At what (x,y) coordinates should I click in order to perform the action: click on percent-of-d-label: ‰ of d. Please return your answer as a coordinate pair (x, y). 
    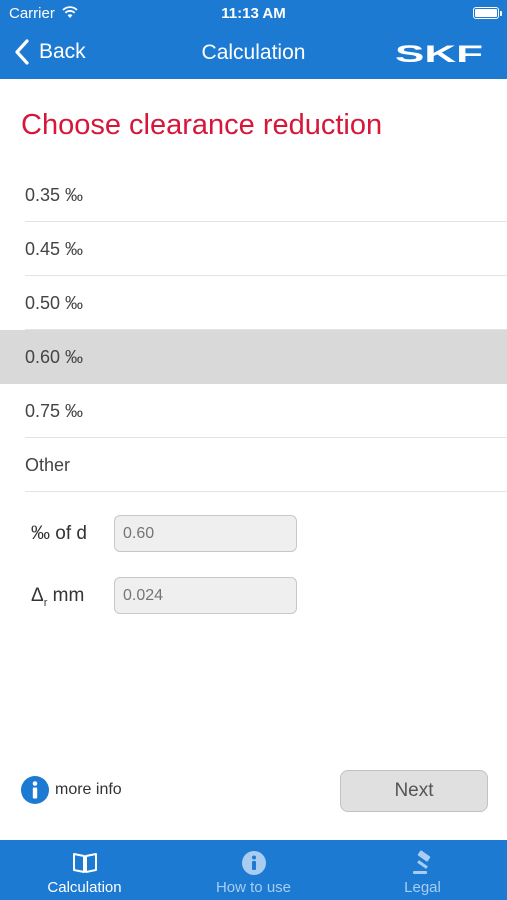
    Looking at the image, I should click on (59, 533).